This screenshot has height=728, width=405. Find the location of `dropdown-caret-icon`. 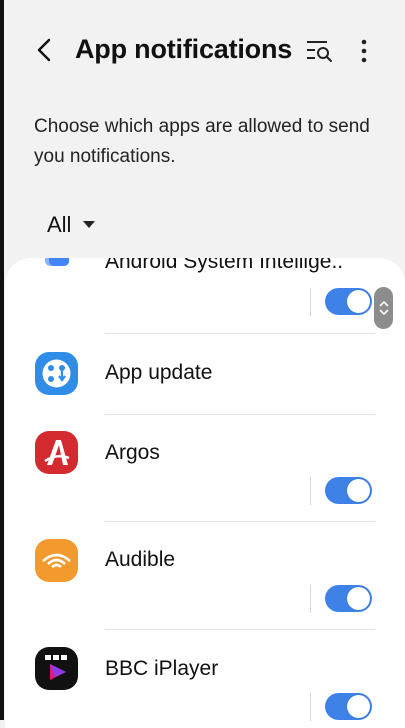

dropdown-caret-icon is located at coordinates (89, 224).